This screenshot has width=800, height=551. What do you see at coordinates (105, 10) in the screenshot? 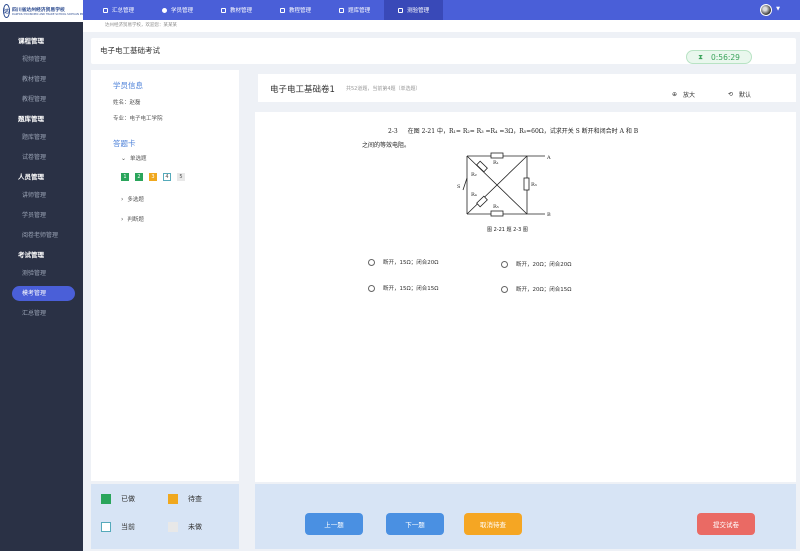
I see `dashboard-icon` at bounding box center [105, 10].